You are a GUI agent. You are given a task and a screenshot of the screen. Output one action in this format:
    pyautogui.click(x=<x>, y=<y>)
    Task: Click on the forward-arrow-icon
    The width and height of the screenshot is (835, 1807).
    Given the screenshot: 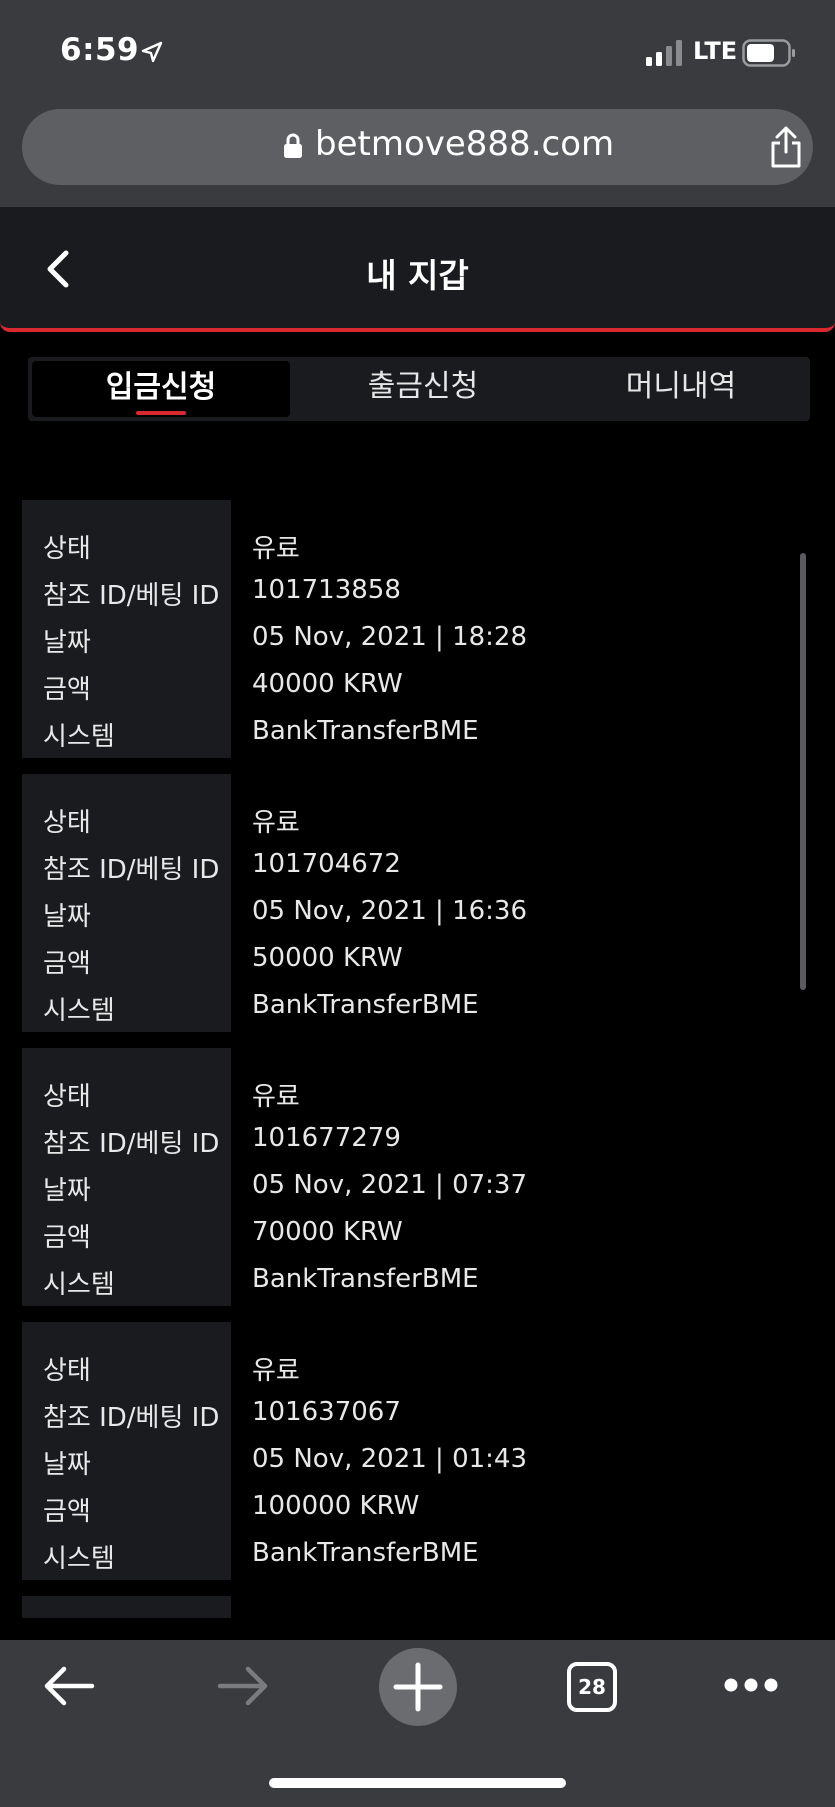 What is the action you would take?
    pyautogui.click(x=242, y=1686)
    